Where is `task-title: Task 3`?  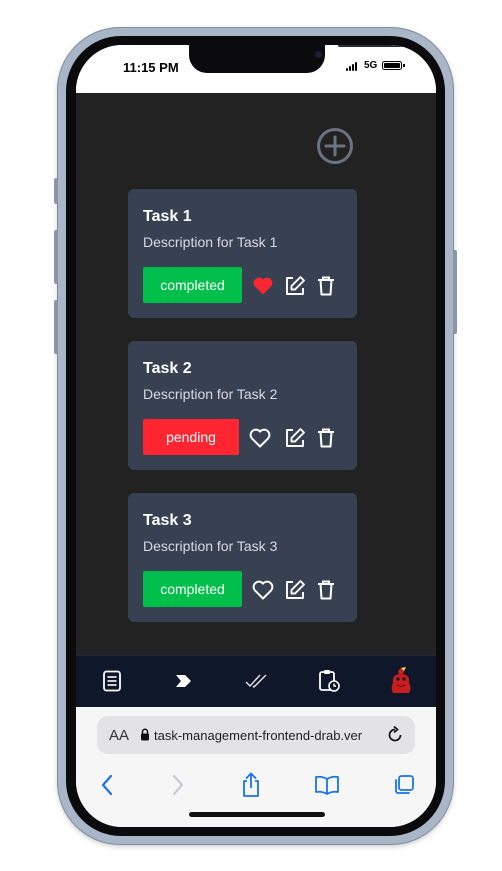
task-title: Task 3 is located at coordinates (167, 520).